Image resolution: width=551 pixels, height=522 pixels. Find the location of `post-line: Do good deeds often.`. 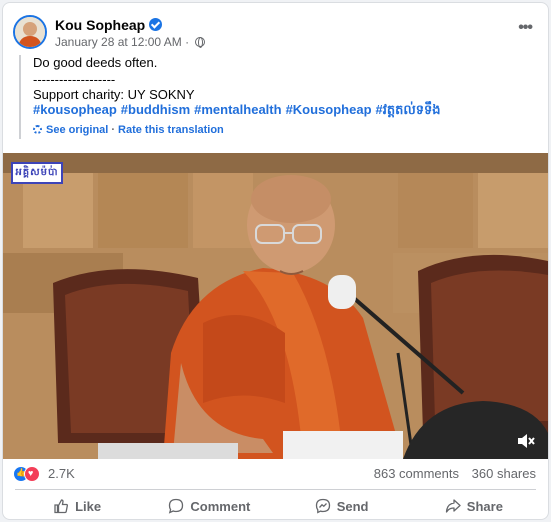

post-line: Do good deeds often. is located at coordinates (95, 62).